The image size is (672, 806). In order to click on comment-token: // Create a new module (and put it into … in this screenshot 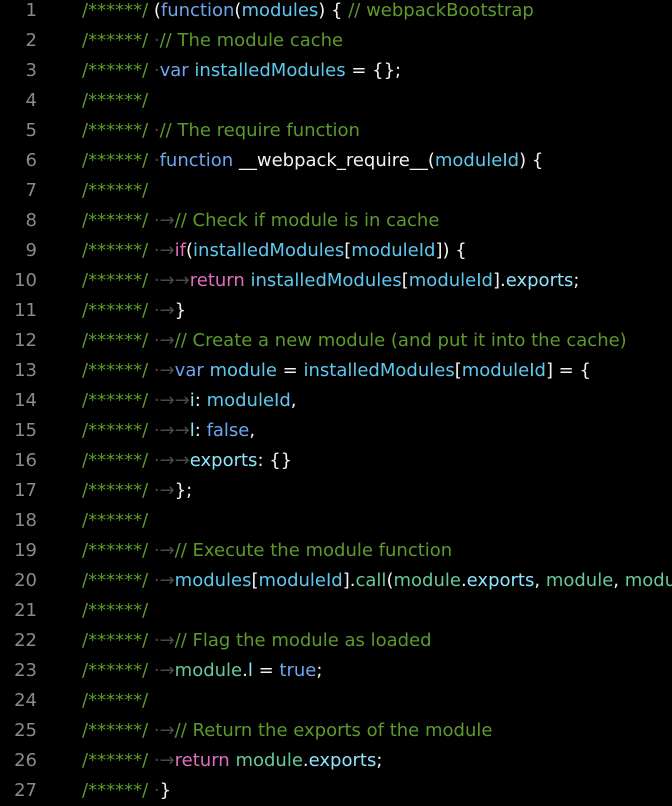, I will do `click(400, 340)`.